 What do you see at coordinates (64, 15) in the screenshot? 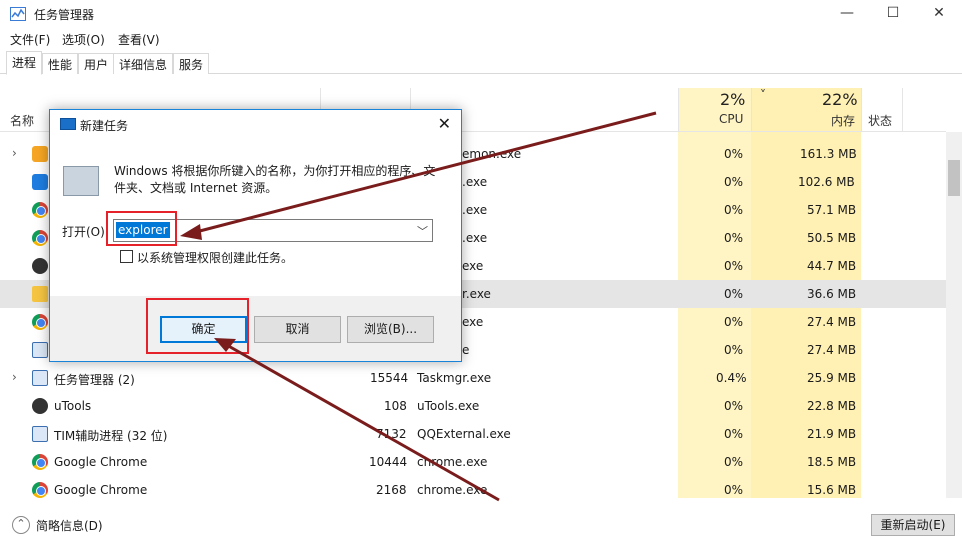
I see `window-title: 任务管理器` at bounding box center [64, 15].